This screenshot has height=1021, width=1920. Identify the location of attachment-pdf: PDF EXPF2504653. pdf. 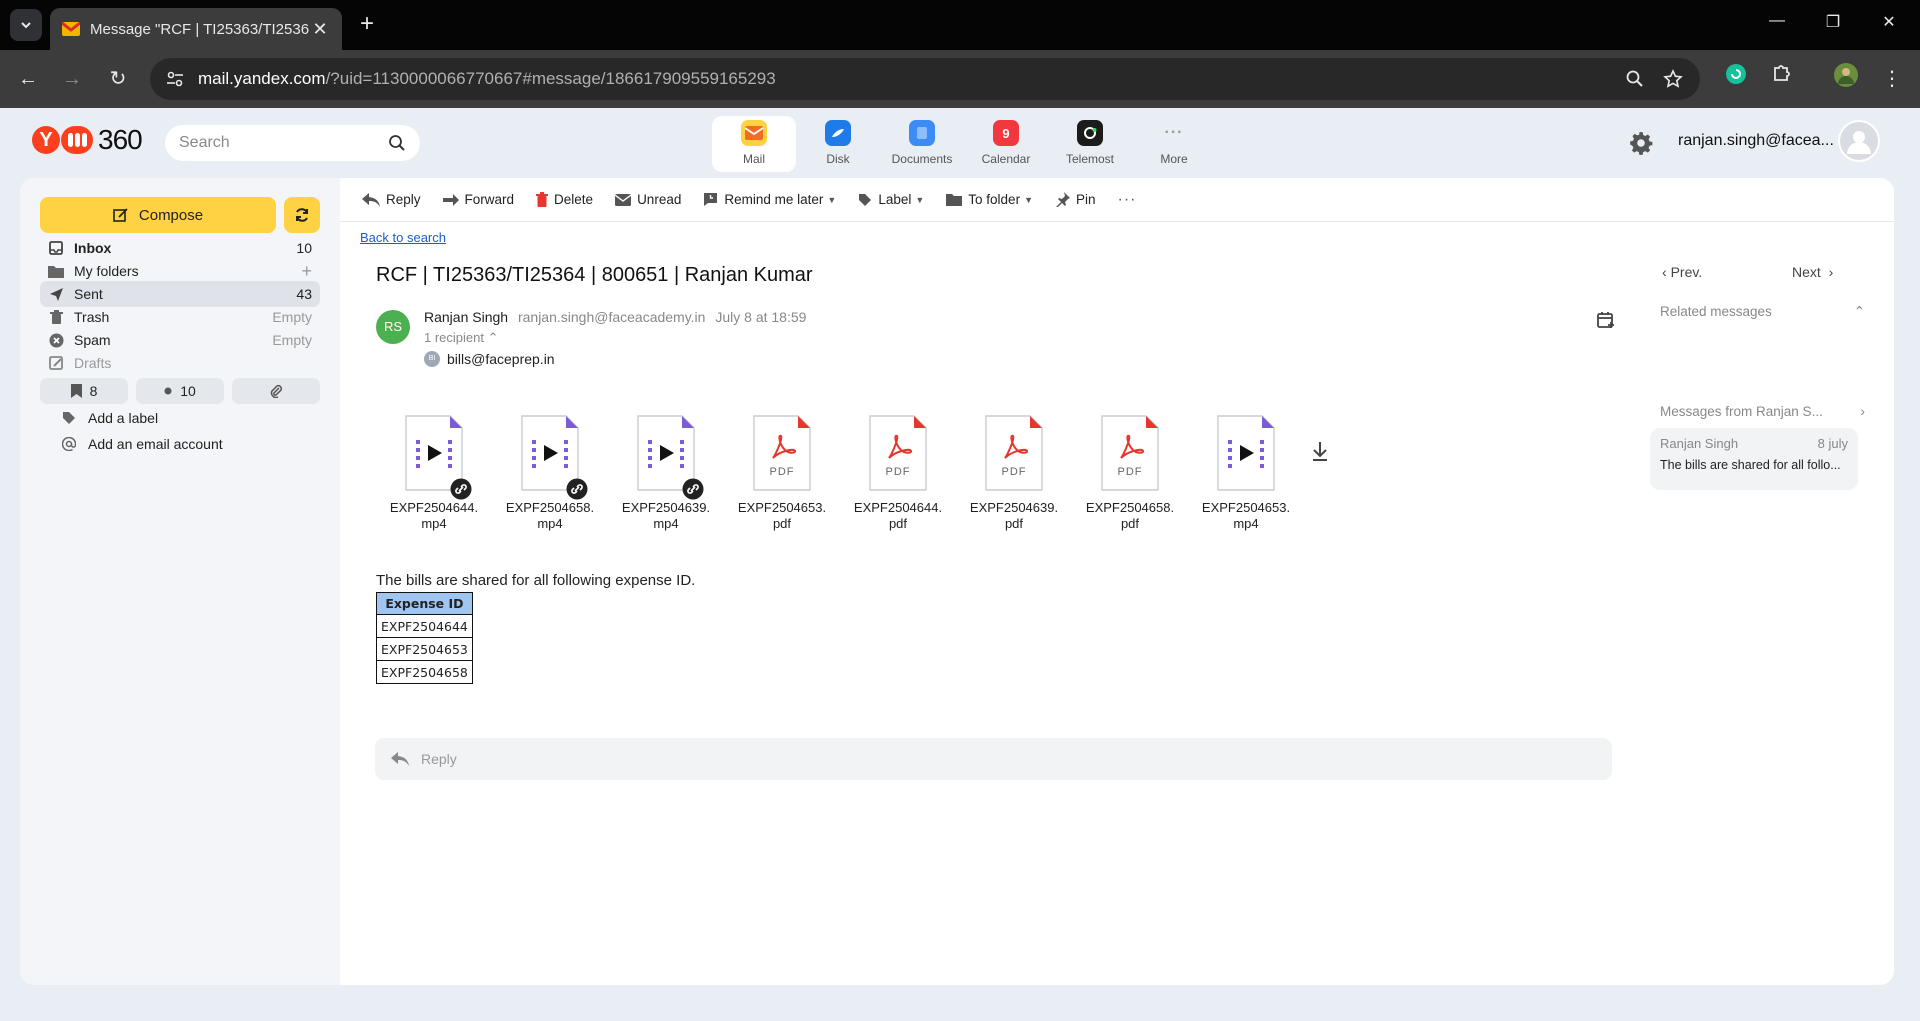
(782, 473).